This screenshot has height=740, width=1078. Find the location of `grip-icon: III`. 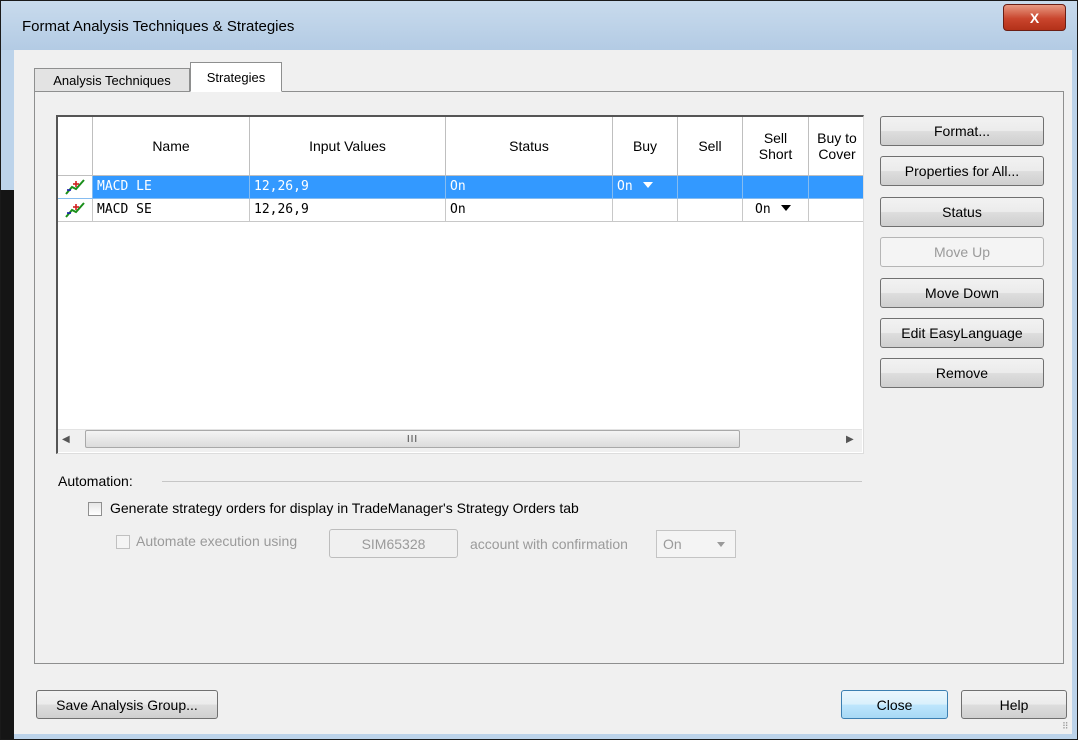

grip-icon: III is located at coordinates (412, 439).